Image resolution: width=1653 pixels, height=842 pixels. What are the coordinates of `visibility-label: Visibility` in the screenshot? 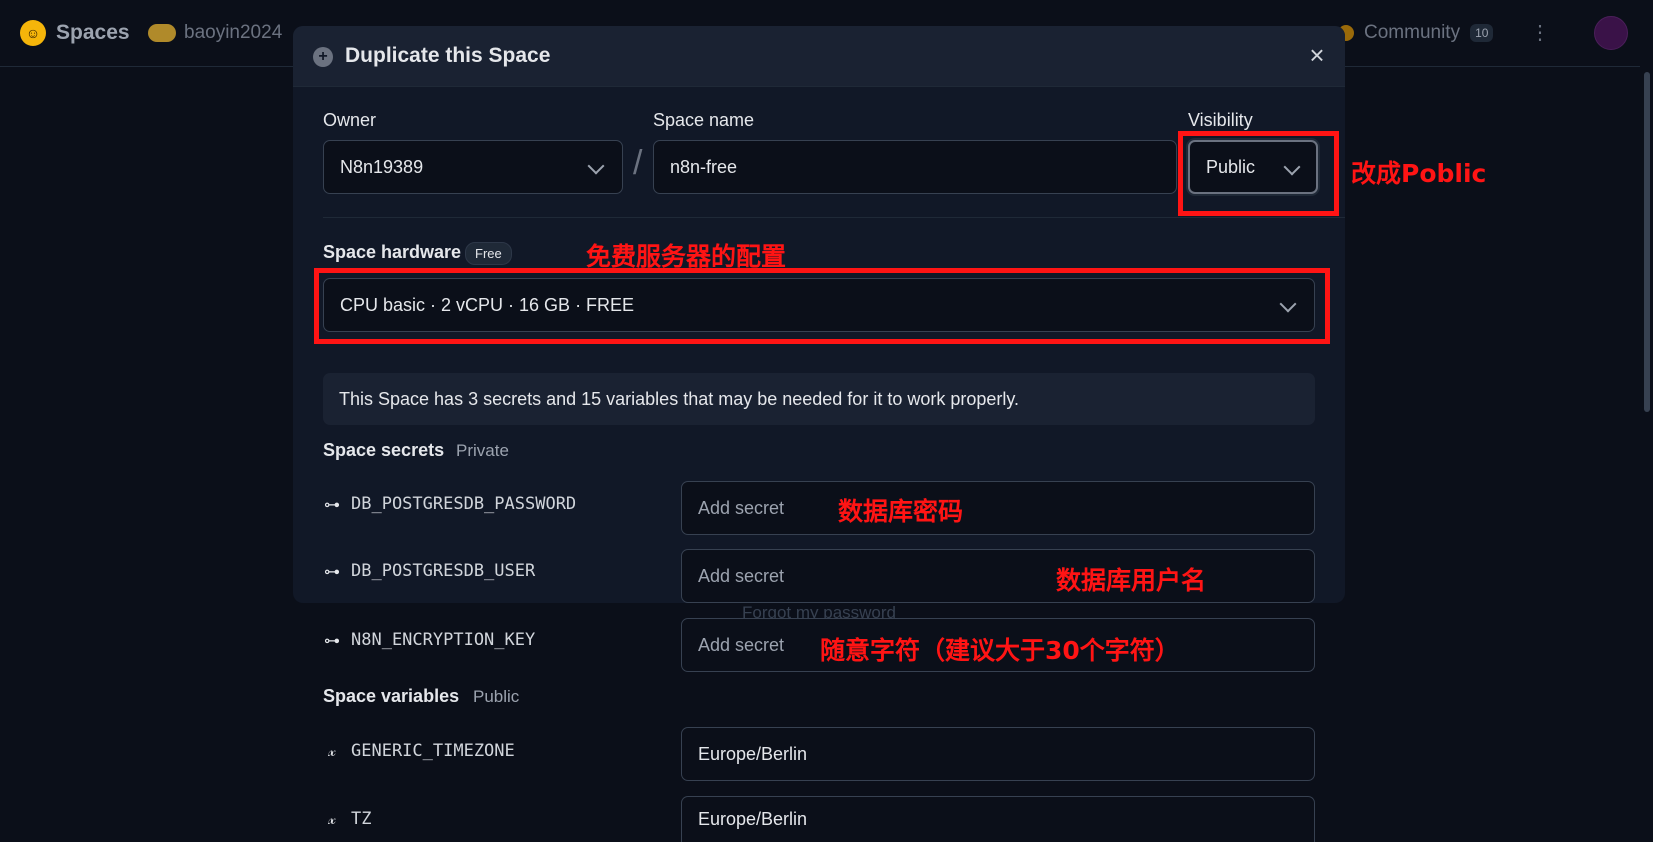 It's located at (1220, 120).